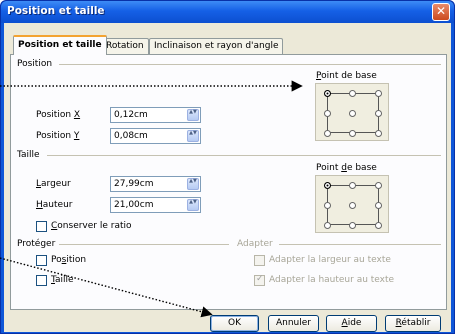 This screenshot has width=455, height=334. Describe the element at coordinates (41, 260) in the screenshot. I see `protect-position-checkbox` at that location.